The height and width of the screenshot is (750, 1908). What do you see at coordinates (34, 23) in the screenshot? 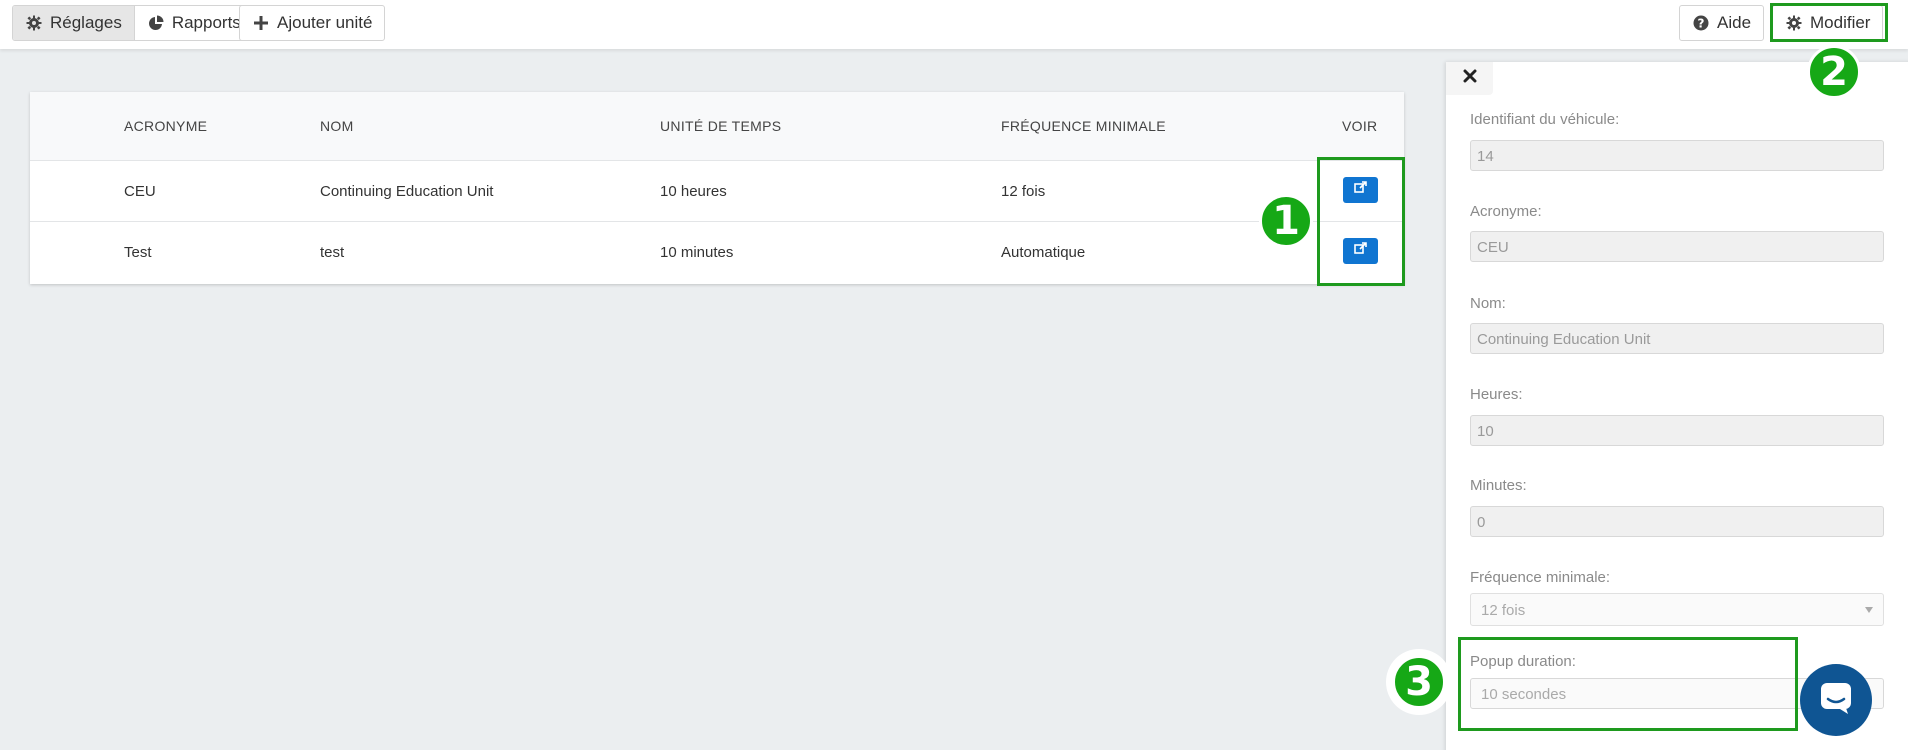
I see `gear-icon` at bounding box center [34, 23].